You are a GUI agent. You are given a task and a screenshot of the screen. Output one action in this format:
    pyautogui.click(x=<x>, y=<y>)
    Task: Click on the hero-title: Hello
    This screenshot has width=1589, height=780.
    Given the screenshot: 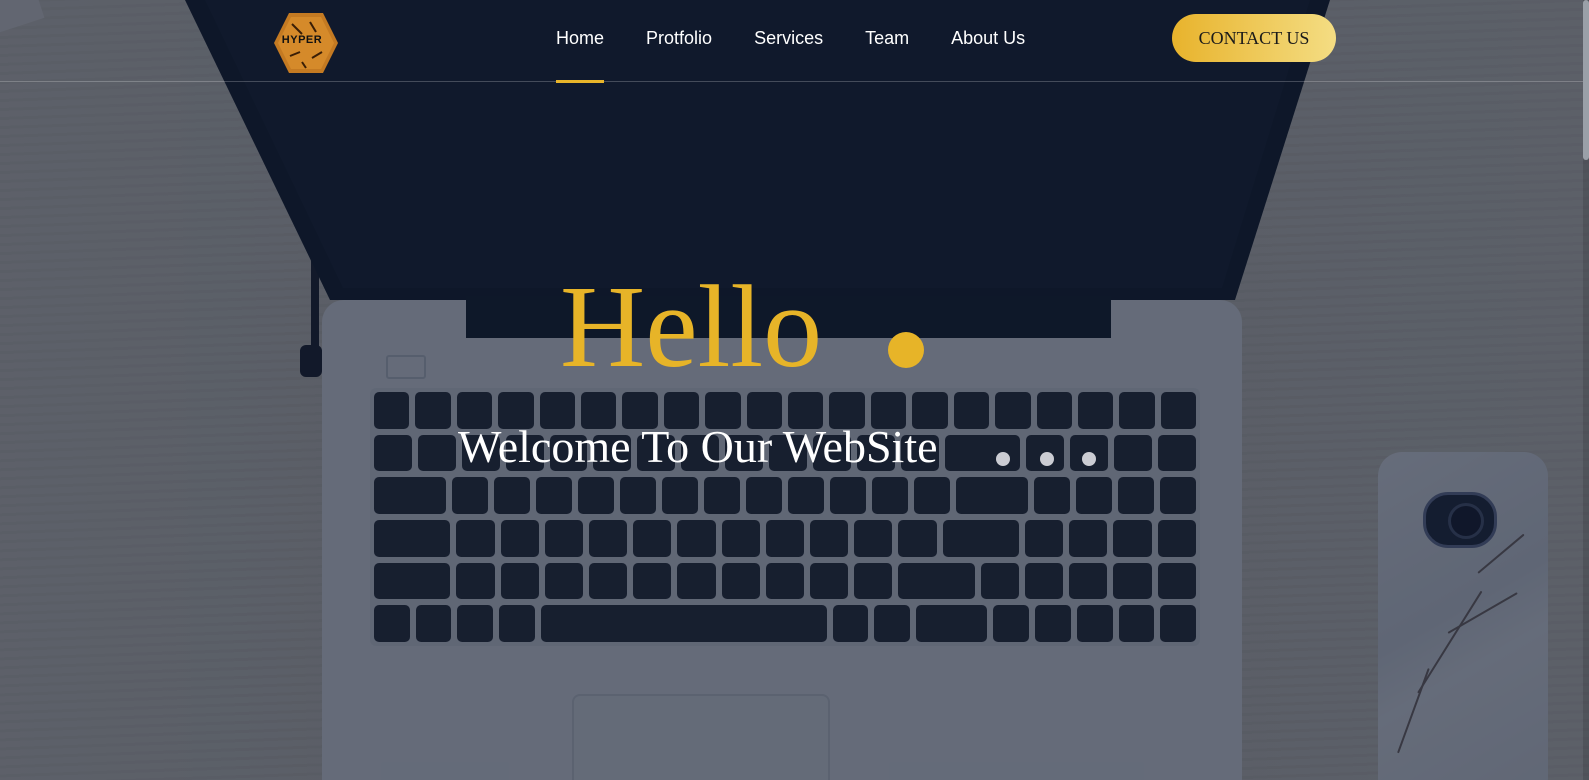 What is the action you would take?
    pyautogui.click(x=691, y=326)
    